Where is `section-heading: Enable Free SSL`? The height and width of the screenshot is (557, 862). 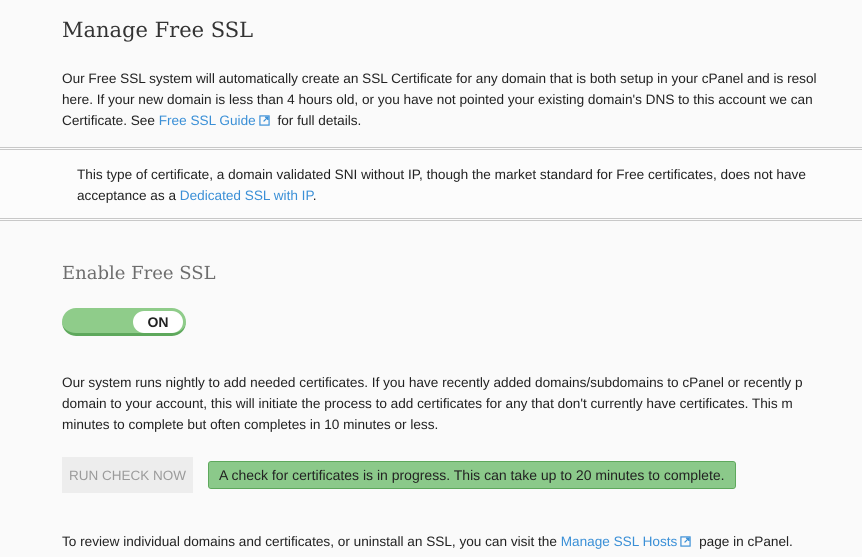 section-heading: Enable Free SSL is located at coordinates (139, 273).